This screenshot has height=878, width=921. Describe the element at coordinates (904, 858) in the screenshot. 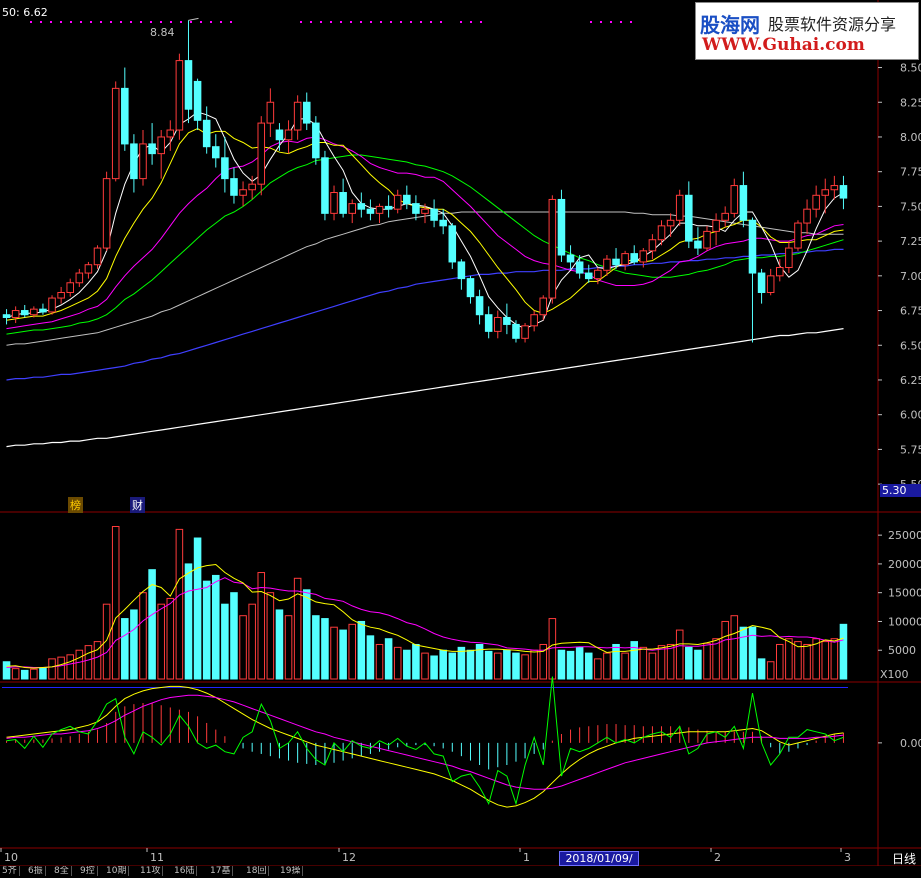

I see `period-label: 日线` at that location.